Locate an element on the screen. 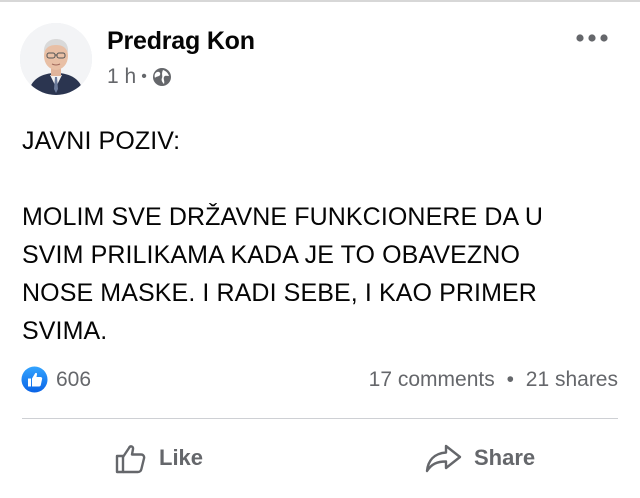  actions-divider is located at coordinates (320, 418).